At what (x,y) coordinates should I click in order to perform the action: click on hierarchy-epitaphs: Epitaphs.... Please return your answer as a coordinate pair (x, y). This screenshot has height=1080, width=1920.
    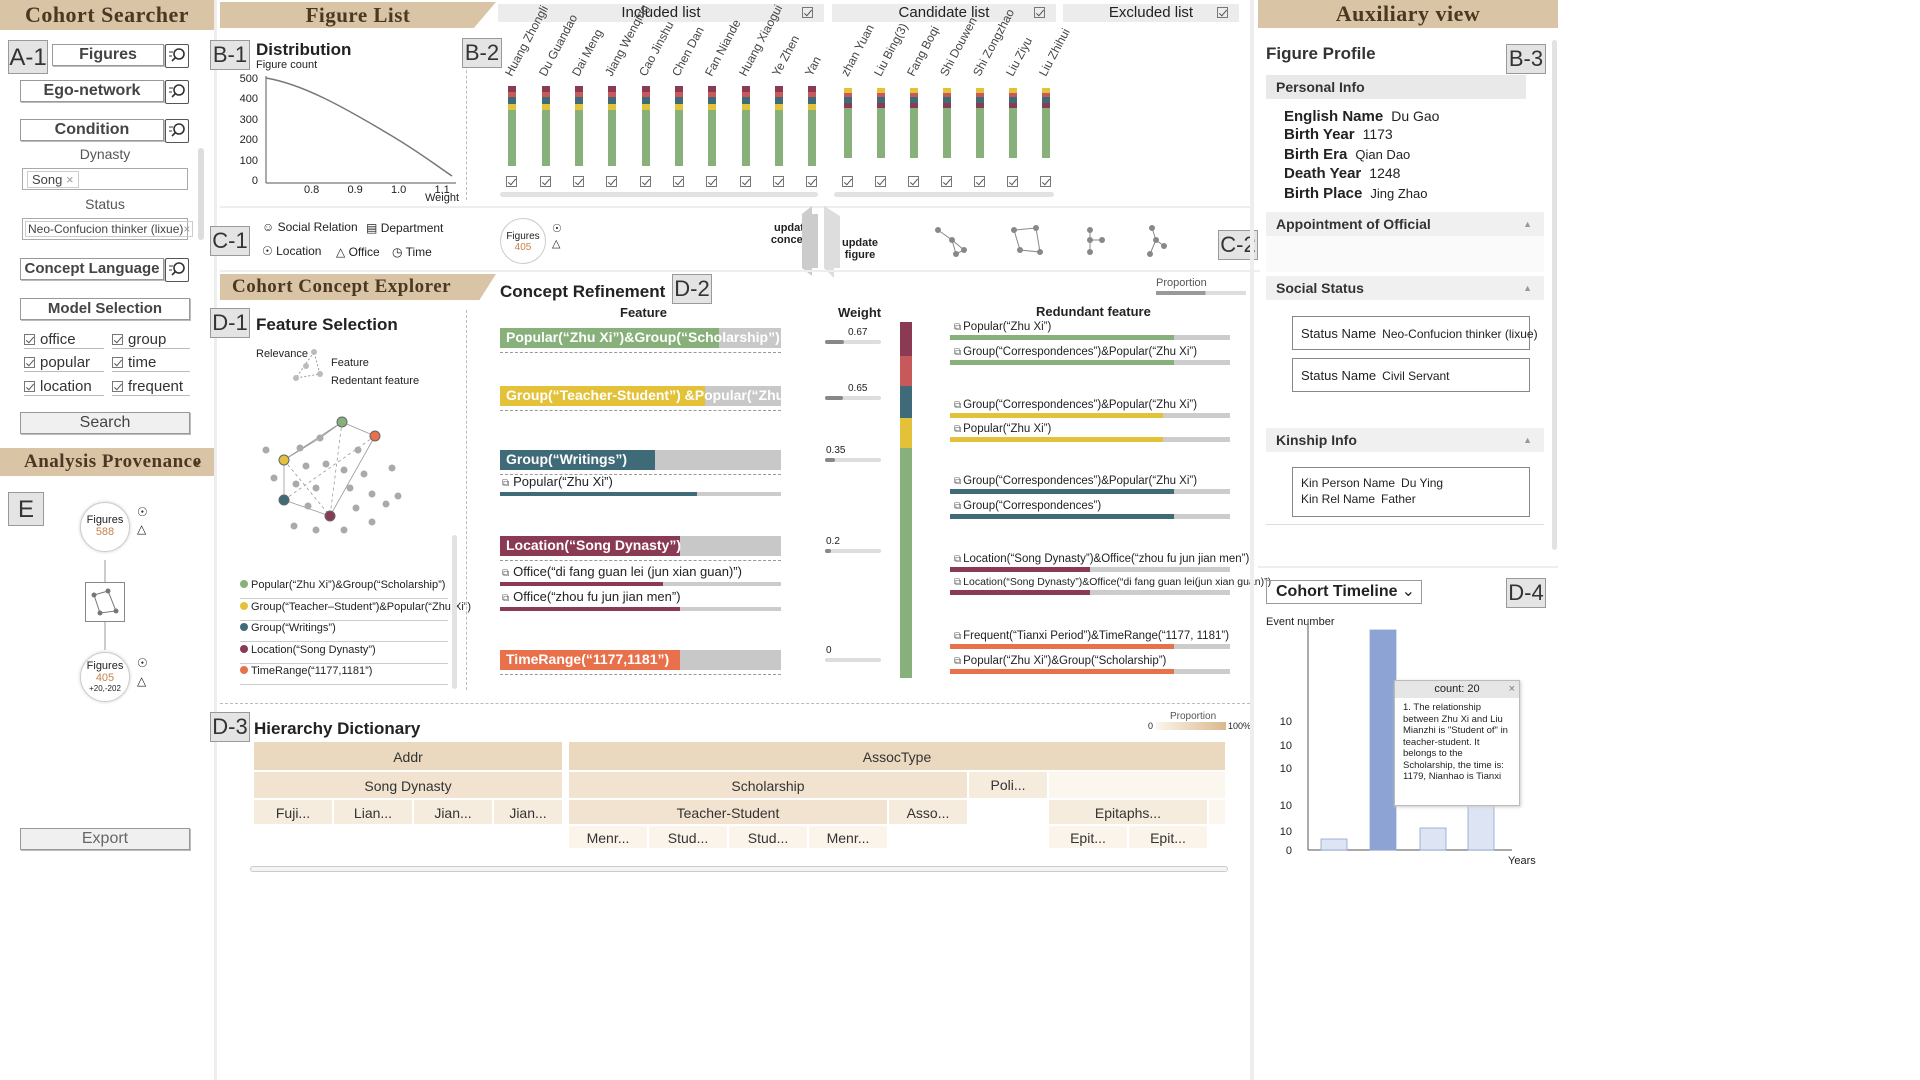
    Looking at the image, I should click on (1128, 812).